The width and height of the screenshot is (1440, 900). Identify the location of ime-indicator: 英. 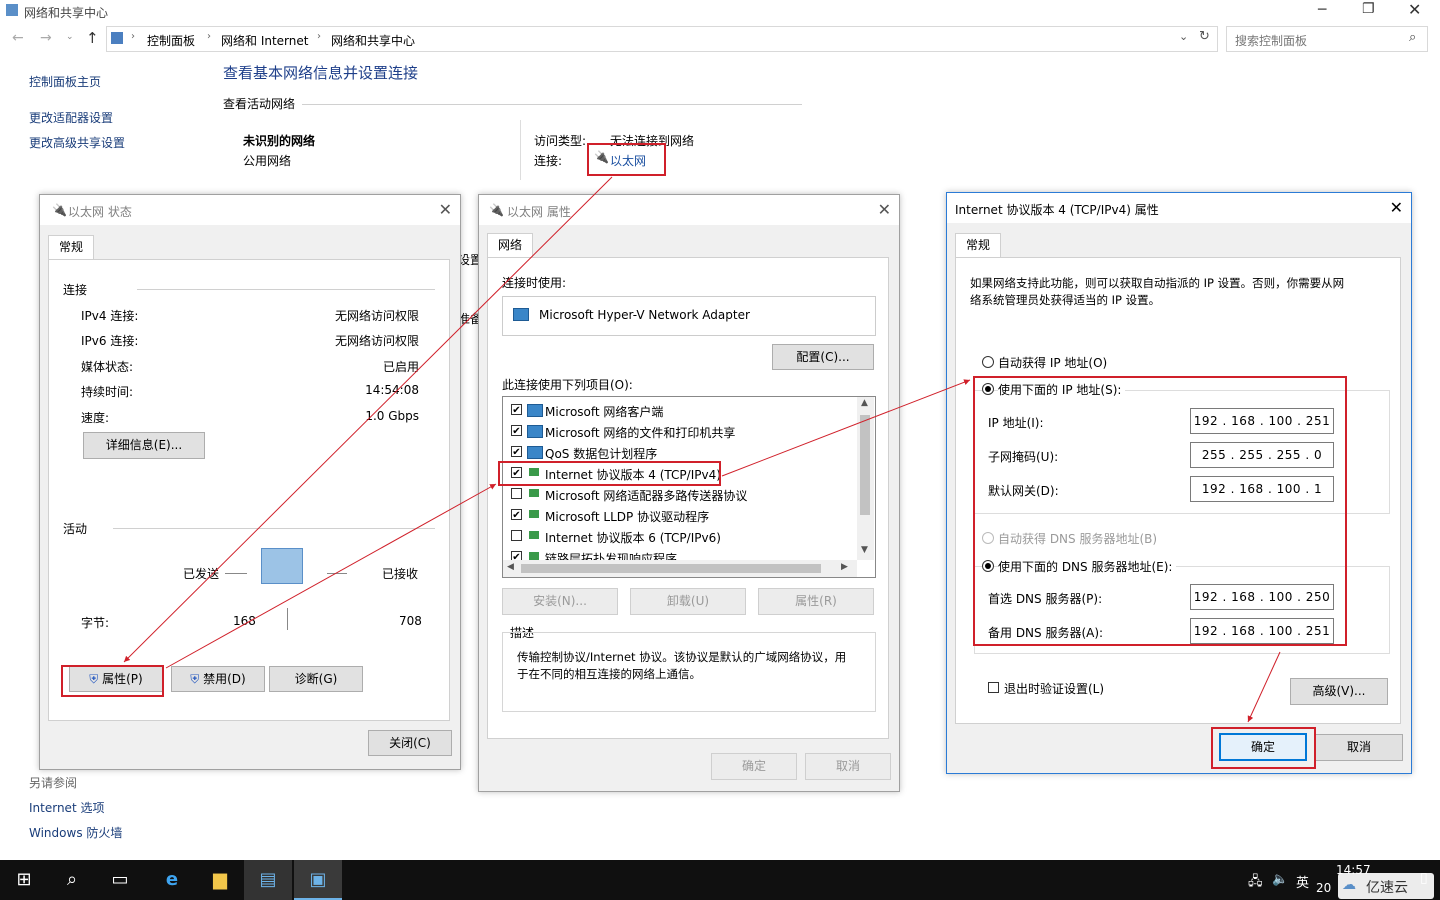
(1302, 881).